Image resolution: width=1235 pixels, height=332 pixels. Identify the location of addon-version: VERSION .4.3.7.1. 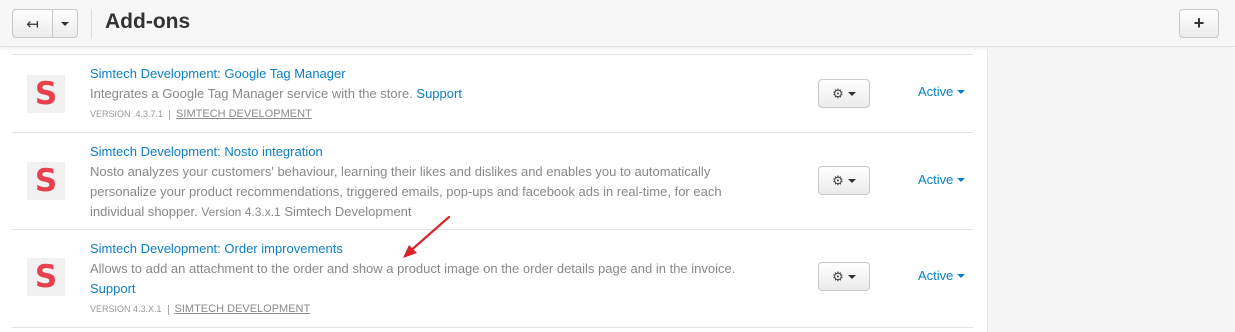
(127, 114).